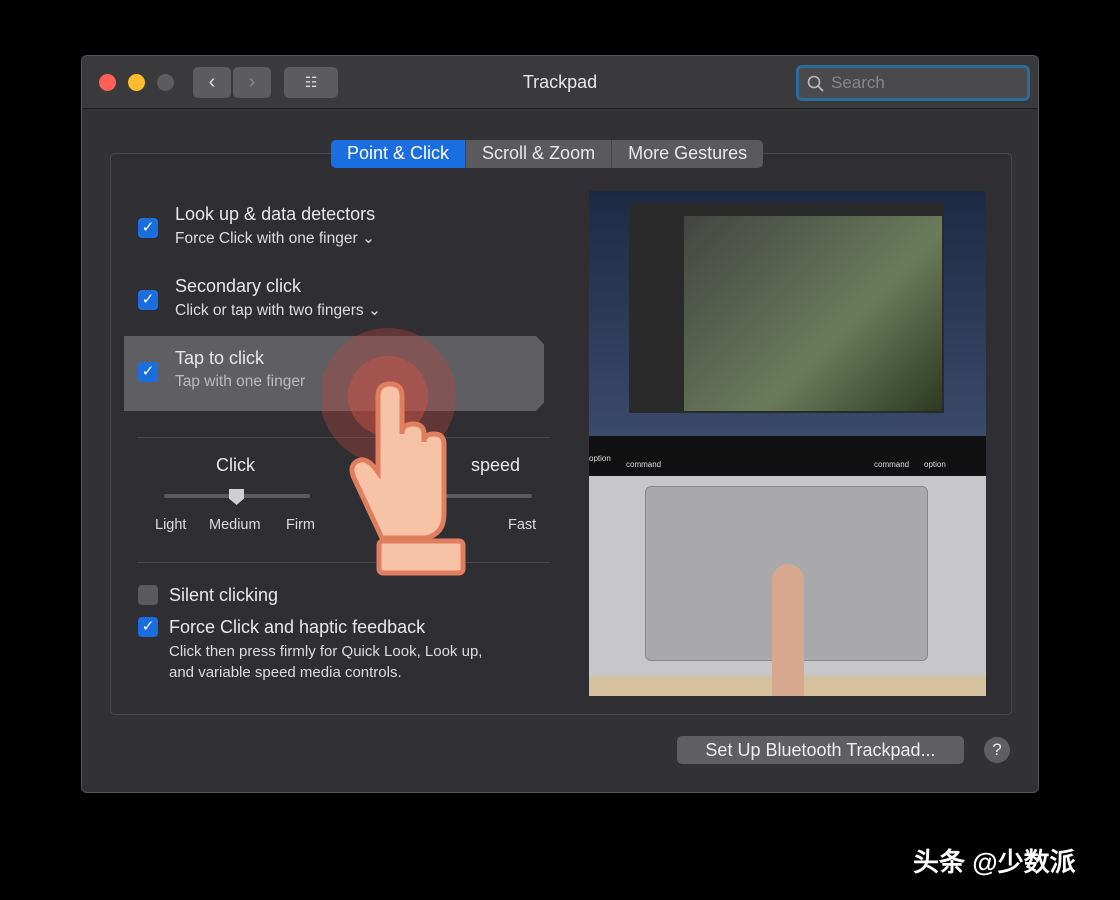 The width and height of the screenshot is (1120, 900). What do you see at coordinates (813, 313) in the screenshot?
I see `photo` at bounding box center [813, 313].